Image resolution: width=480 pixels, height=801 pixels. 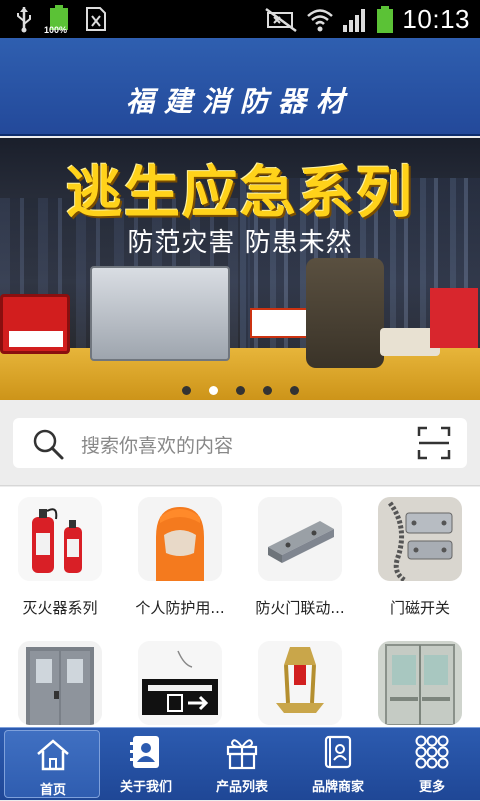 What do you see at coordinates (420, 539) in the screenshot?
I see `door-magnet-thumbnail` at bounding box center [420, 539].